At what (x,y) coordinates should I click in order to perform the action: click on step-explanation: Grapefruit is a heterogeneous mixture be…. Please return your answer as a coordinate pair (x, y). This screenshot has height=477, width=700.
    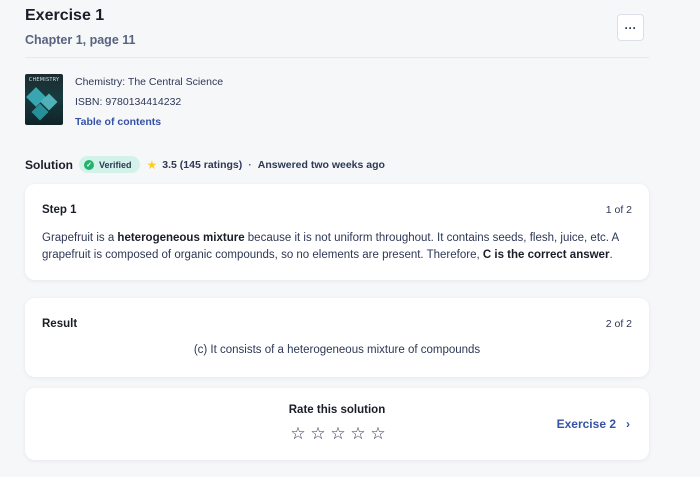
    Looking at the image, I should click on (330, 246).